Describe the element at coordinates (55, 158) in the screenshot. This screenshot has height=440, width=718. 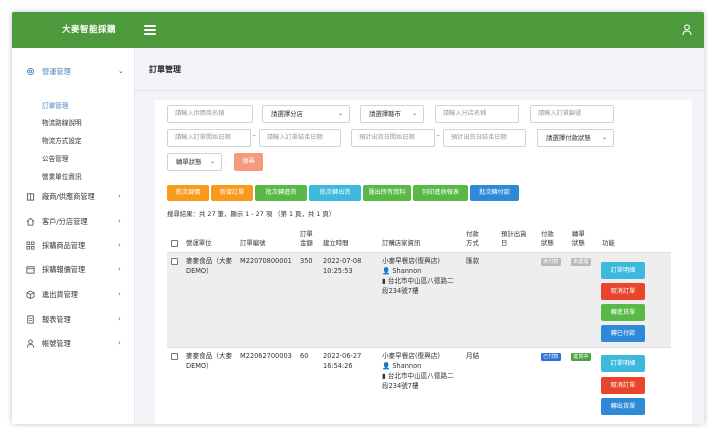
I see `sidebar-subitem-announcements: 公告管理` at that location.